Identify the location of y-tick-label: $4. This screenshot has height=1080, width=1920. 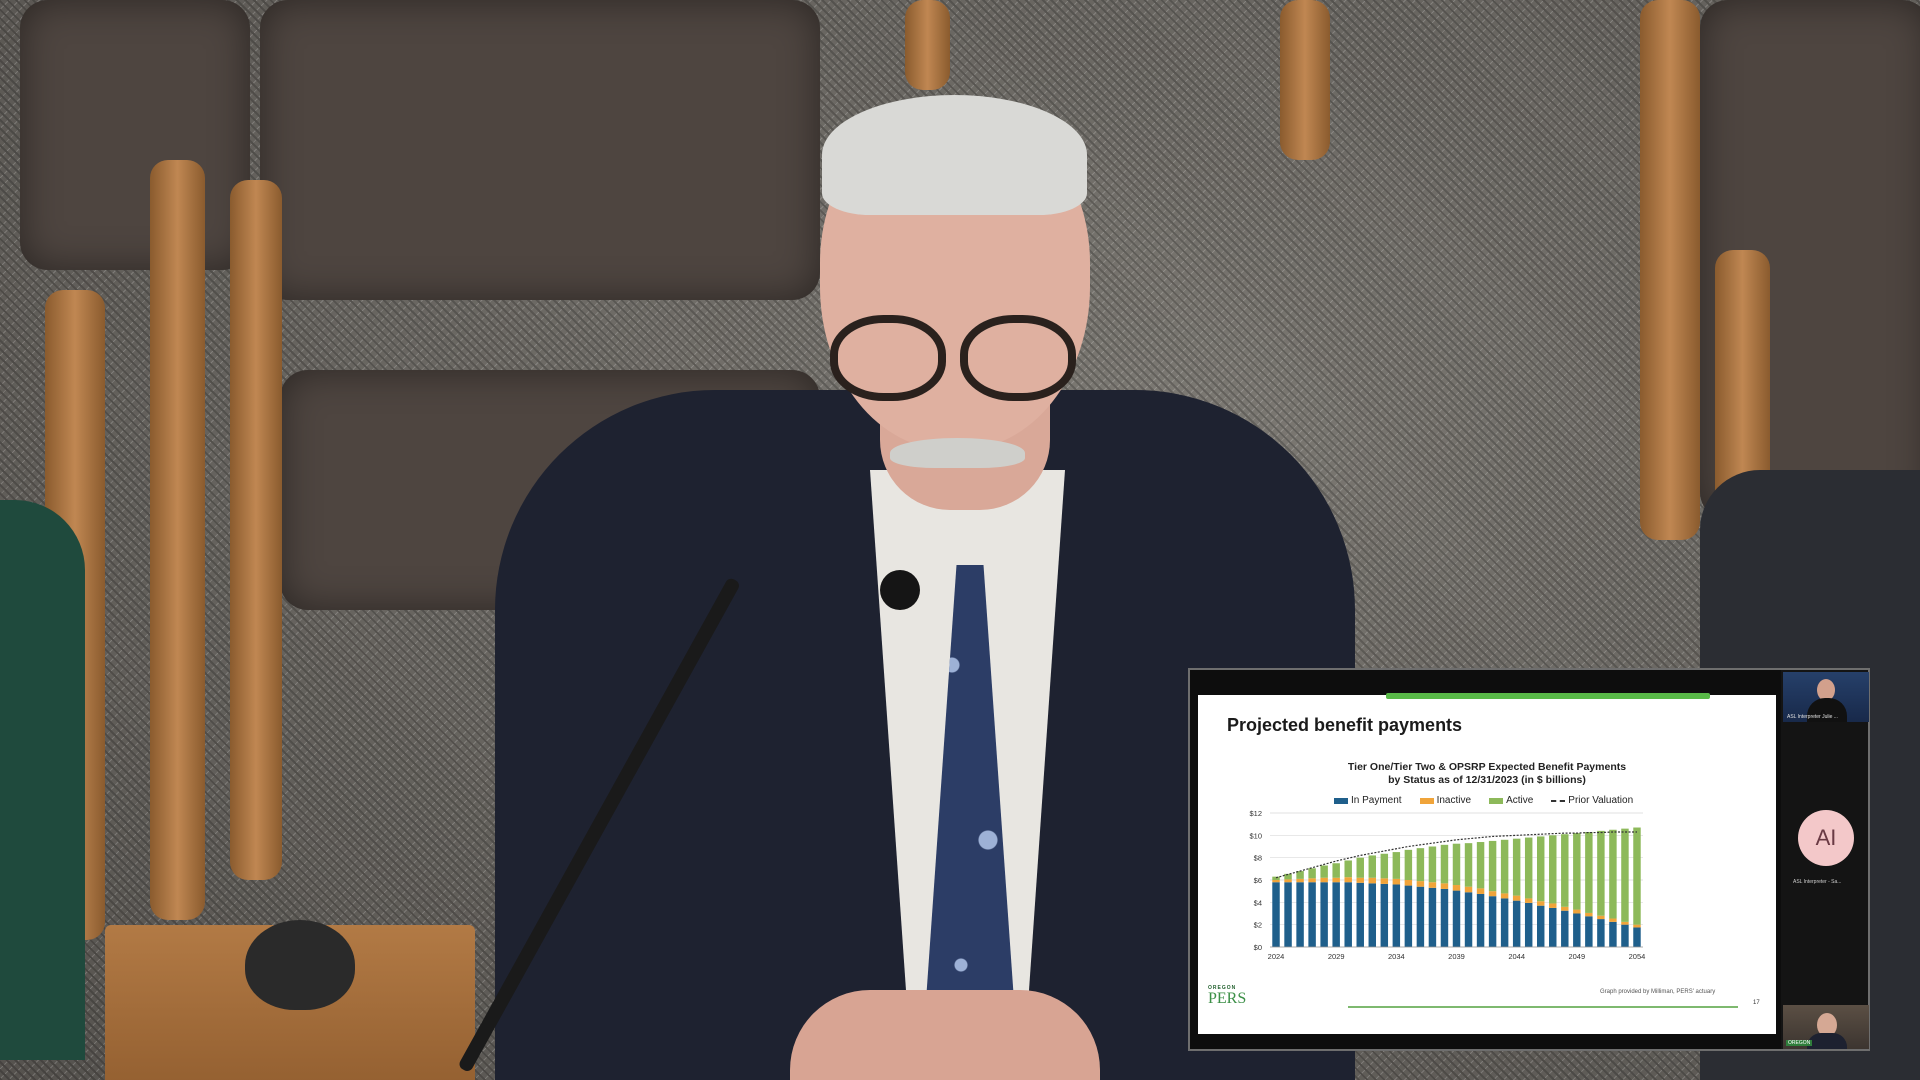
(1258, 902).